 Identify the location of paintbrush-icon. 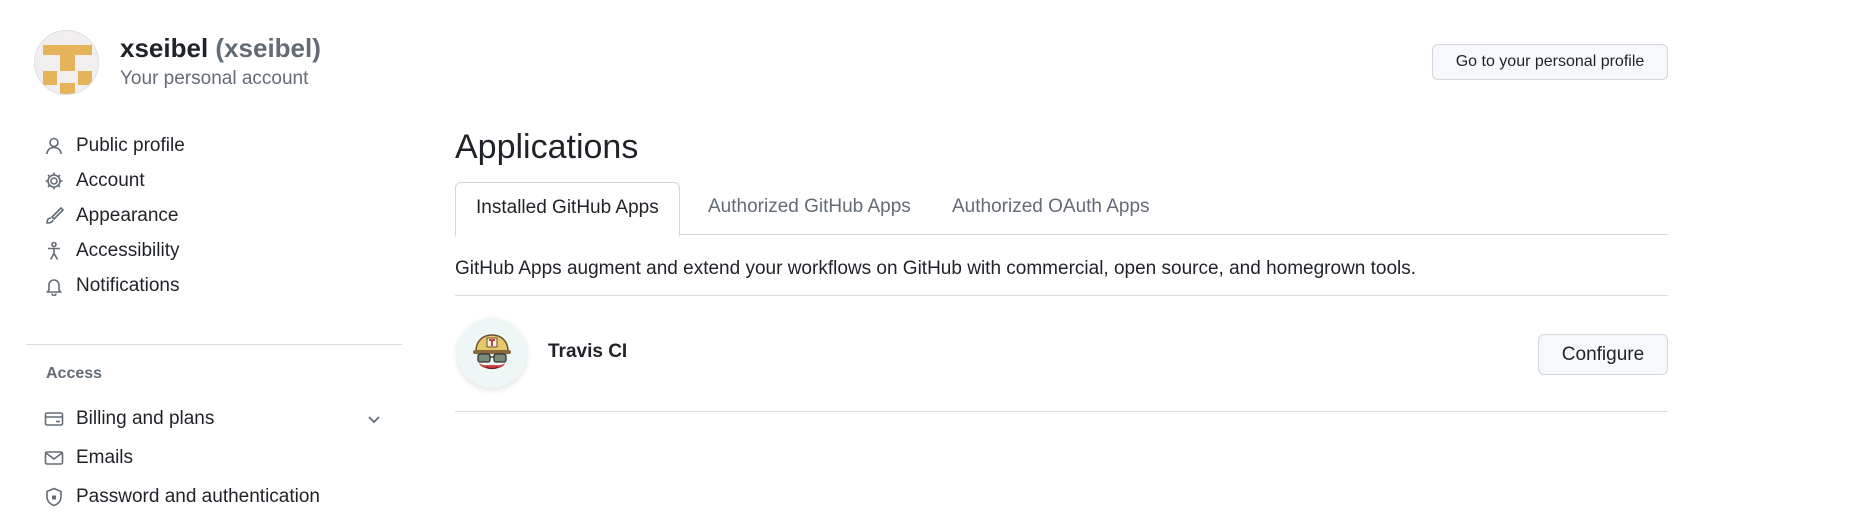
(54, 216).